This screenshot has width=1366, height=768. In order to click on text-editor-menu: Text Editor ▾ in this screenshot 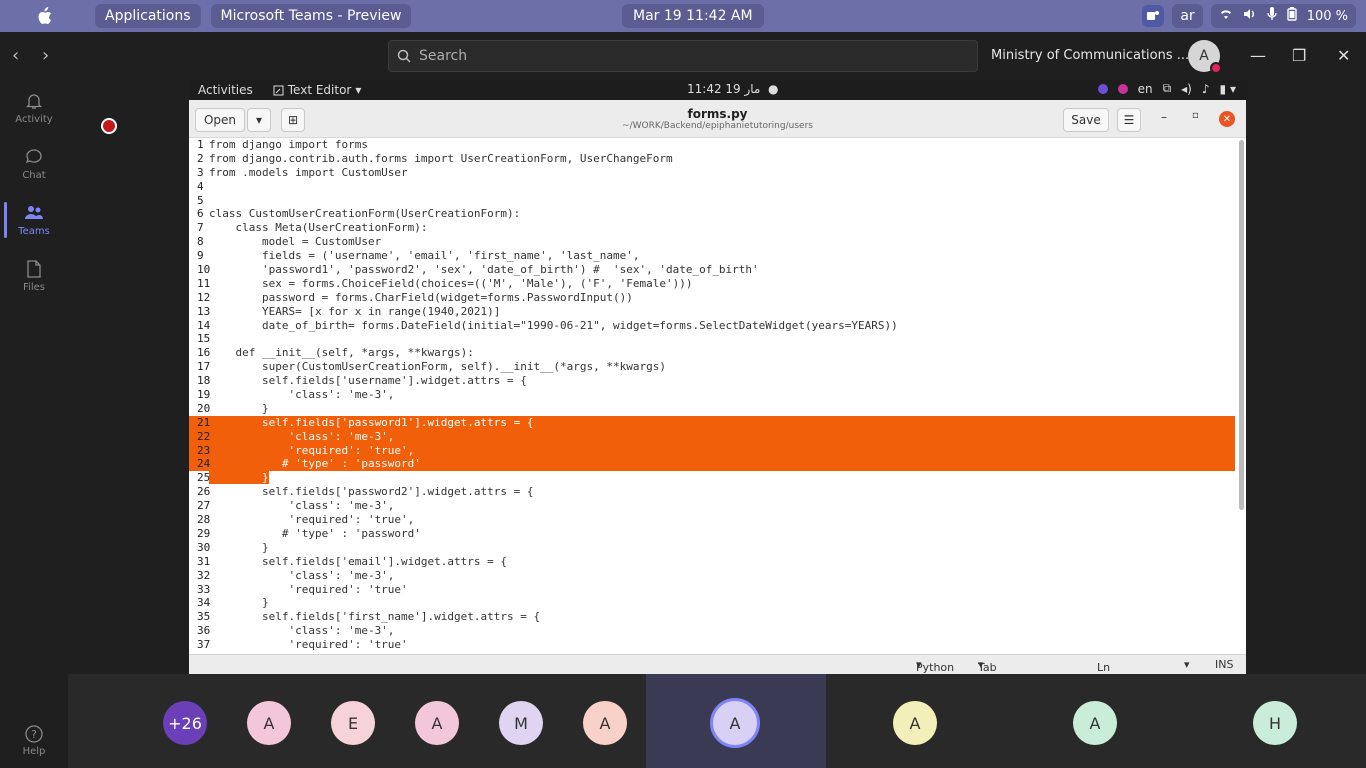, I will do `click(317, 90)`.